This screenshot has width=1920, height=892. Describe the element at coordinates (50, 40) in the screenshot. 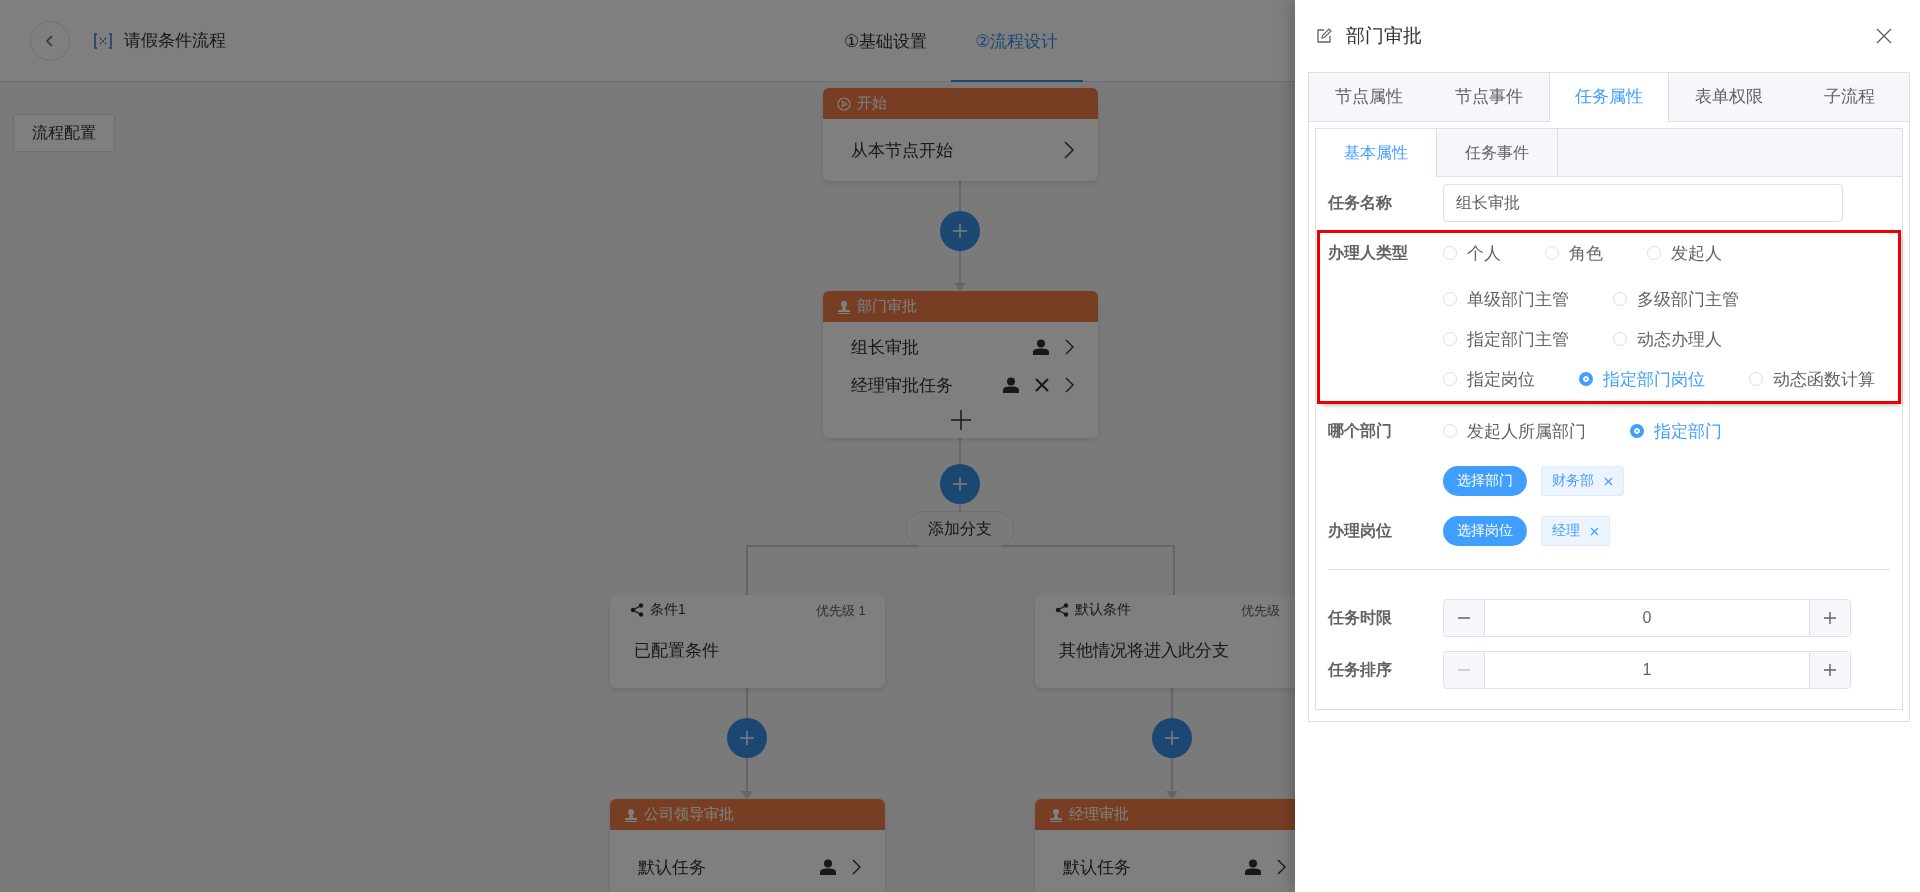

I see `chevron-left-icon` at that location.